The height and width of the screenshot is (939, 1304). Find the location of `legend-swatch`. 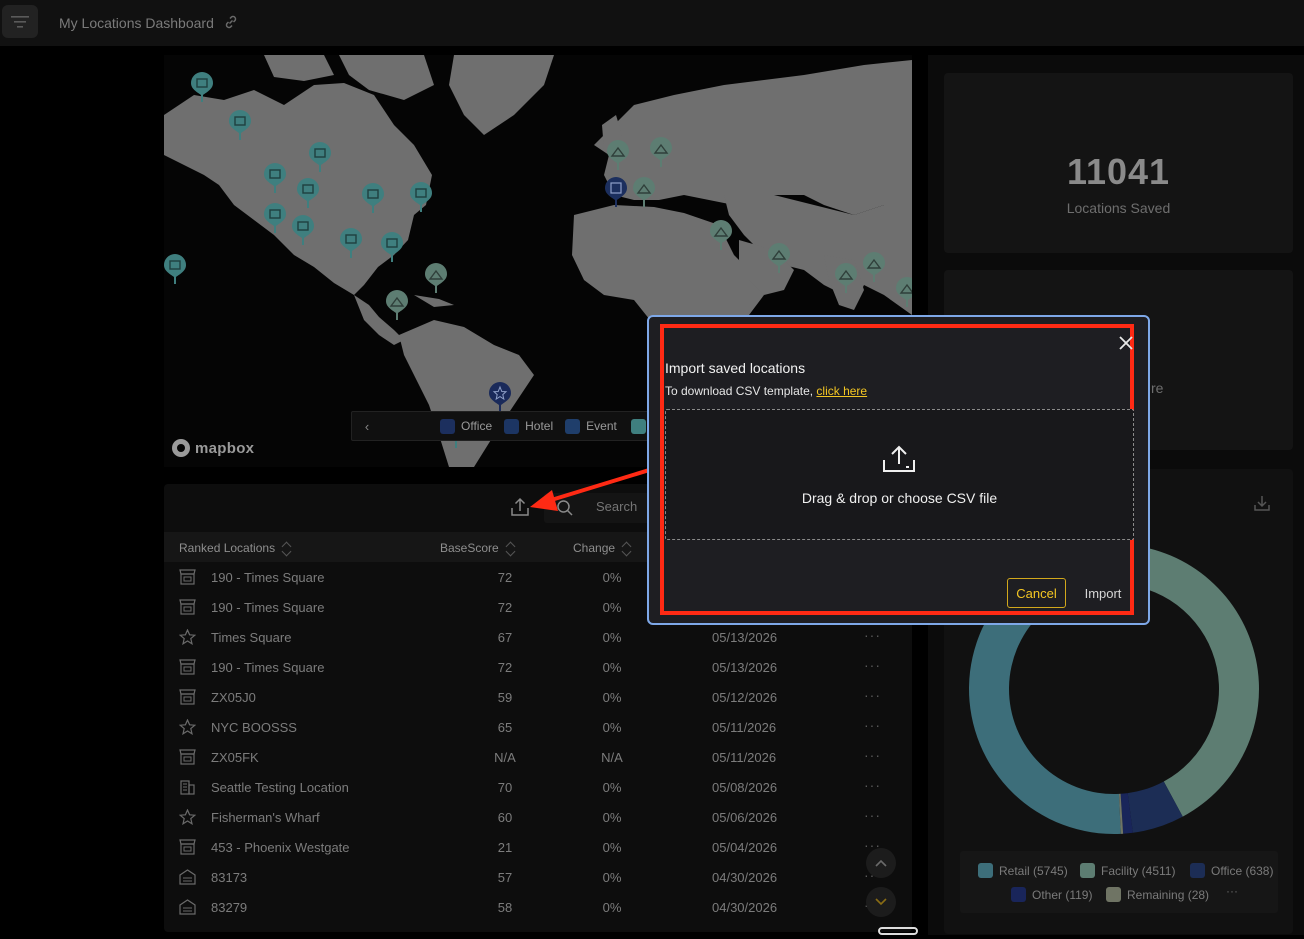

legend-swatch is located at coordinates (638, 426).